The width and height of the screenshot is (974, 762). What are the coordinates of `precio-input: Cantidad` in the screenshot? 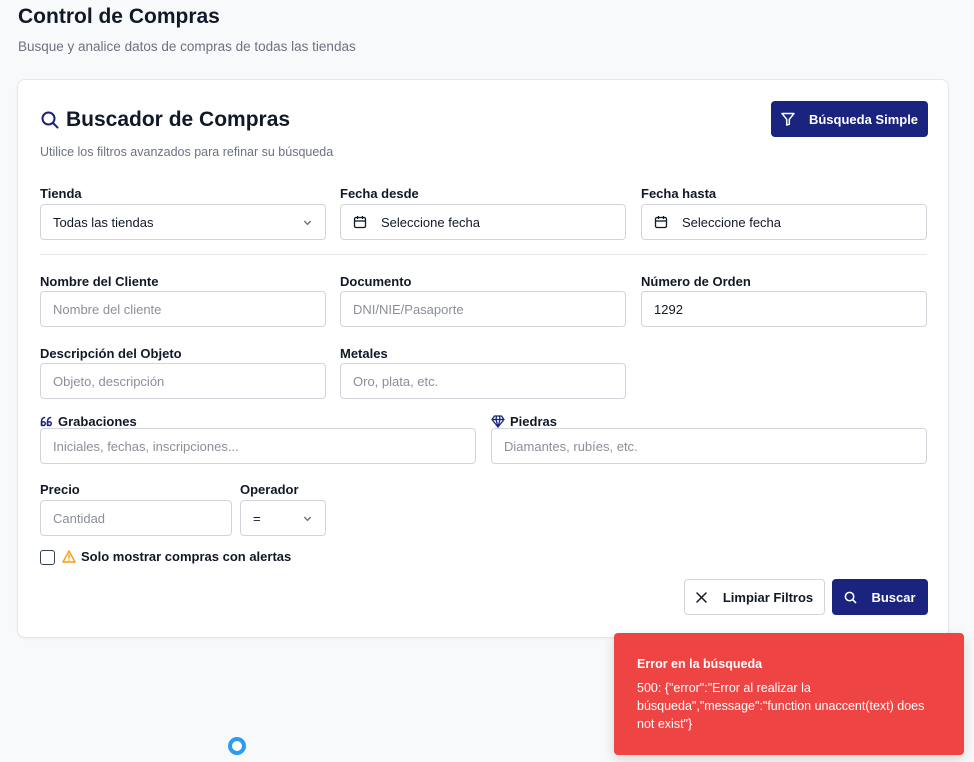 It's located at (136, 518).